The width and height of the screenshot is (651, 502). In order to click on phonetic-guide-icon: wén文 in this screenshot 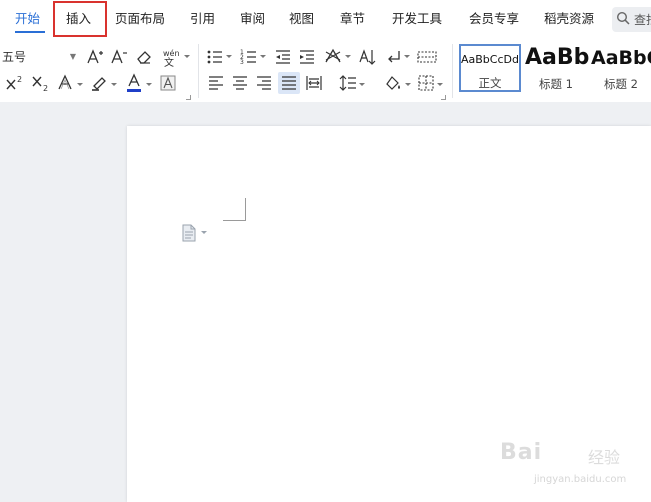, I will do `click(172, 57)`.